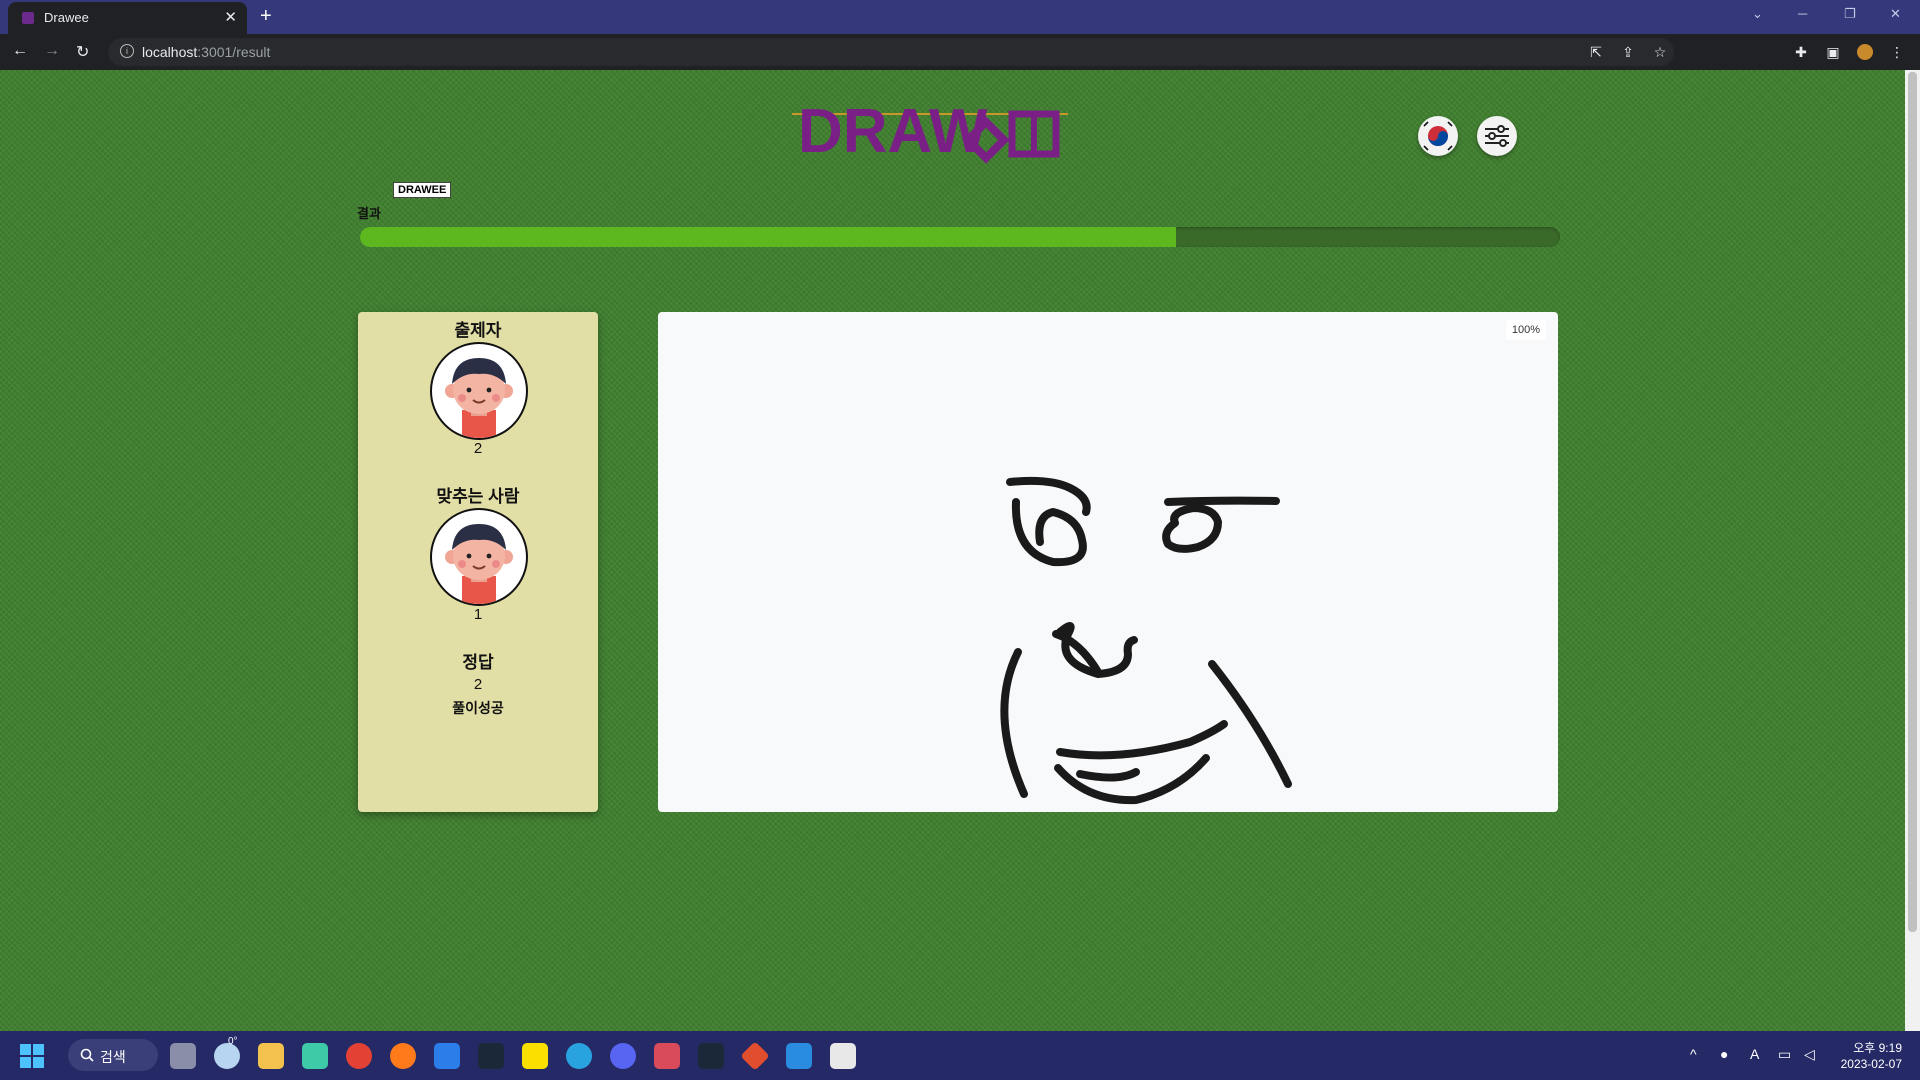 The image size is (1920, 1080). I want to click on sliders-icon, so click(1497, 136).